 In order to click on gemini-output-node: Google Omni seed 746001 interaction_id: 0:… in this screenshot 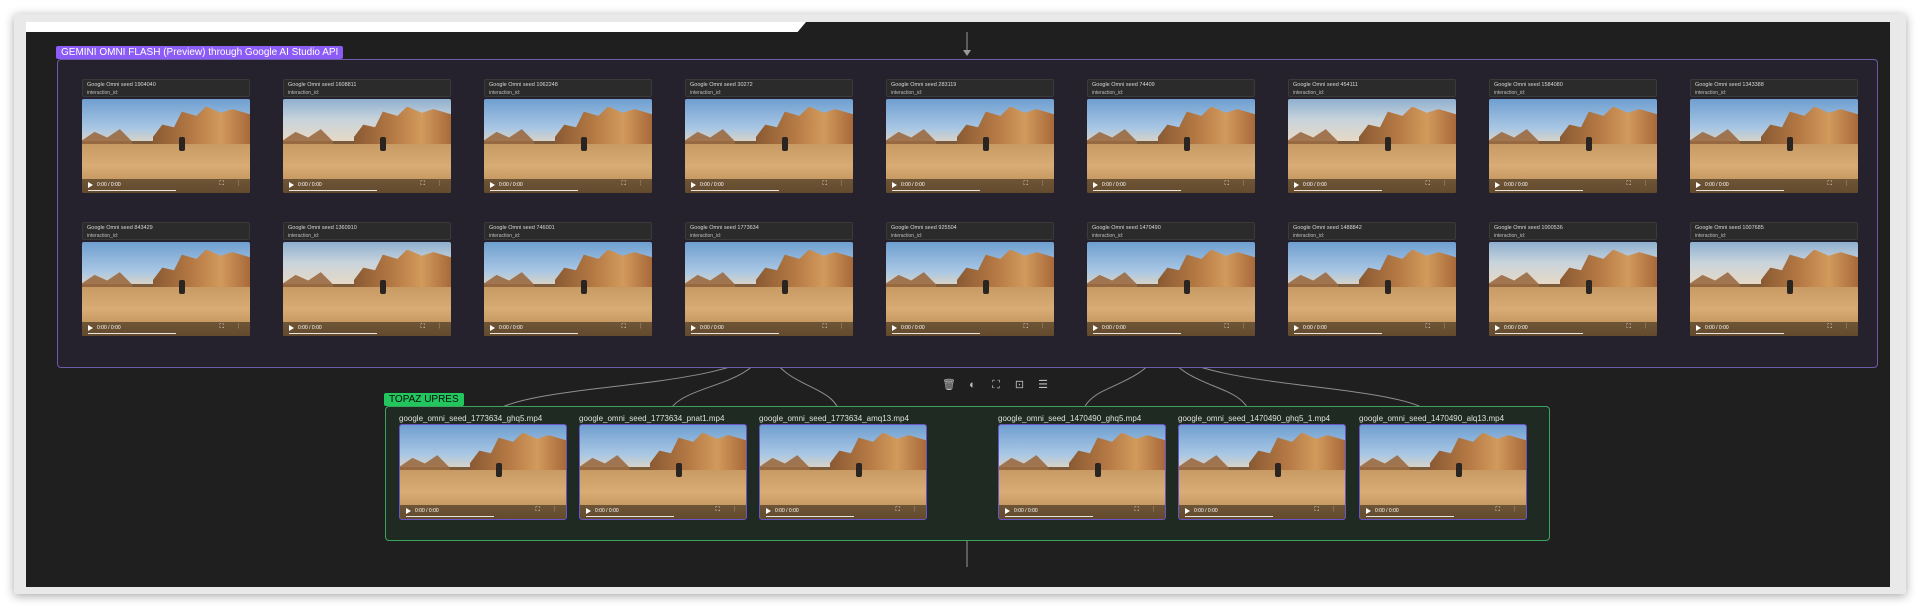, I will do `click(568, 279)`.